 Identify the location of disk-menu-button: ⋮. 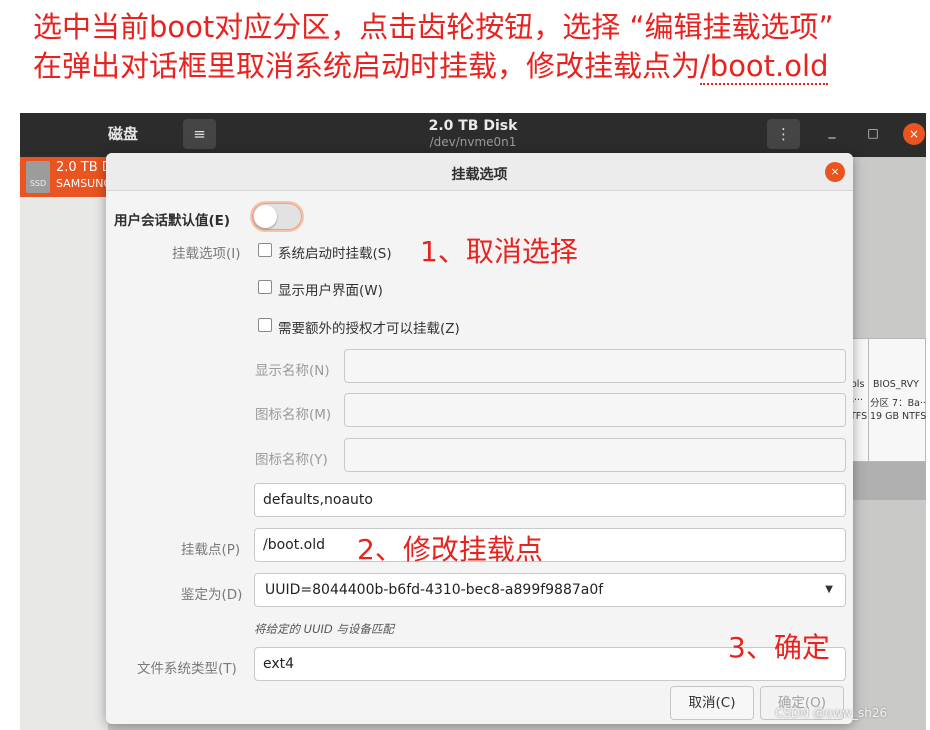
(783, 134).